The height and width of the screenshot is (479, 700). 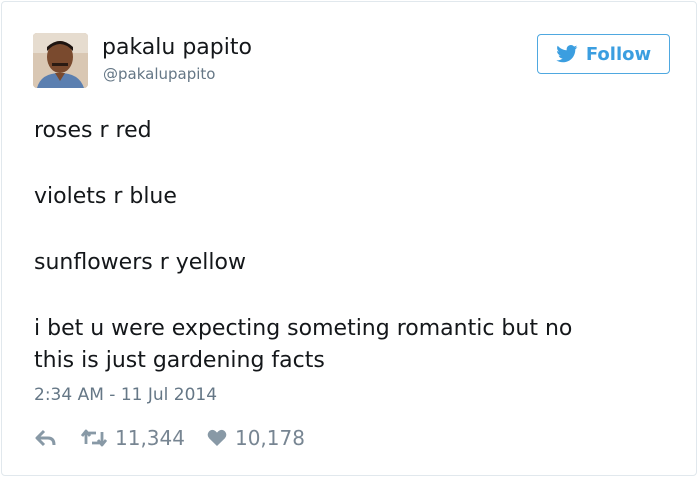 I want to click on twitter-bird-icon, so click(x=567, y=54).